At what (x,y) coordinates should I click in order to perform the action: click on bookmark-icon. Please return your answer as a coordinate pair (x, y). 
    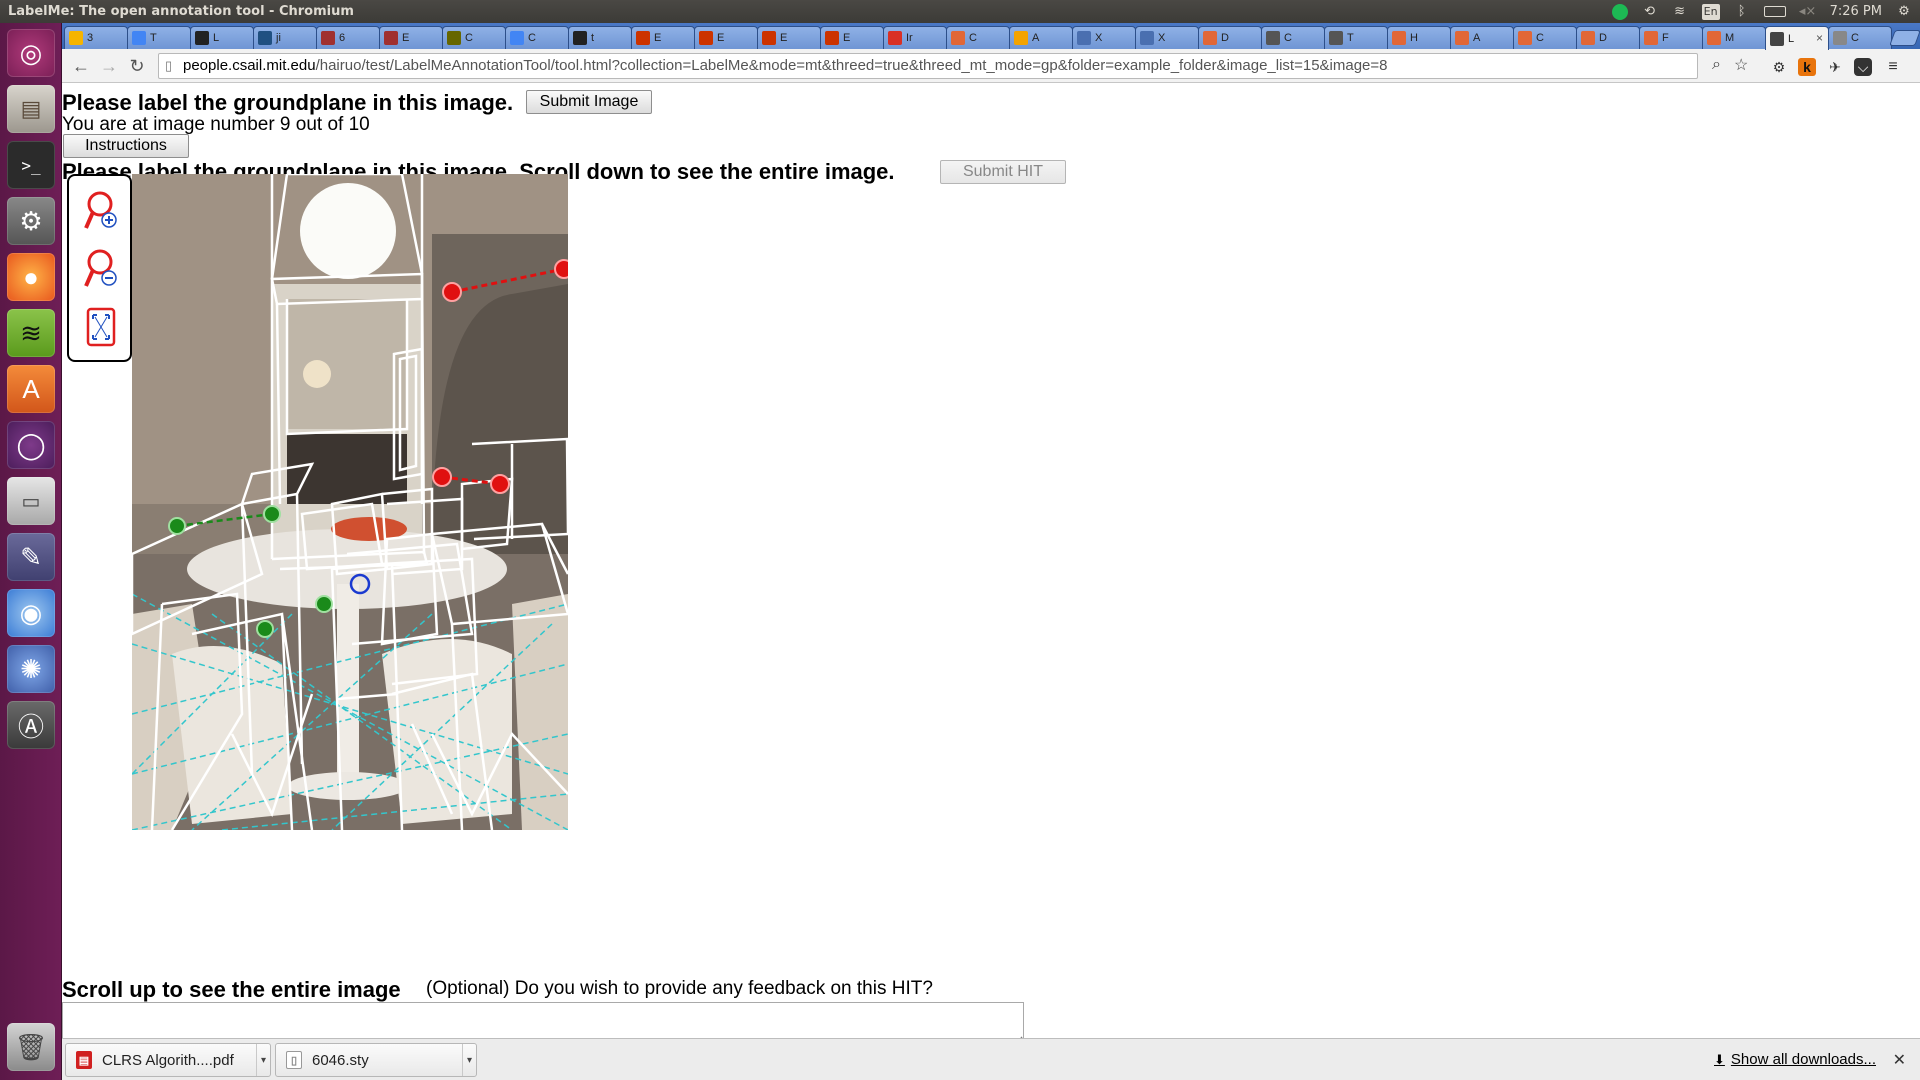
    Looking at the image, I should click on (391, 38).